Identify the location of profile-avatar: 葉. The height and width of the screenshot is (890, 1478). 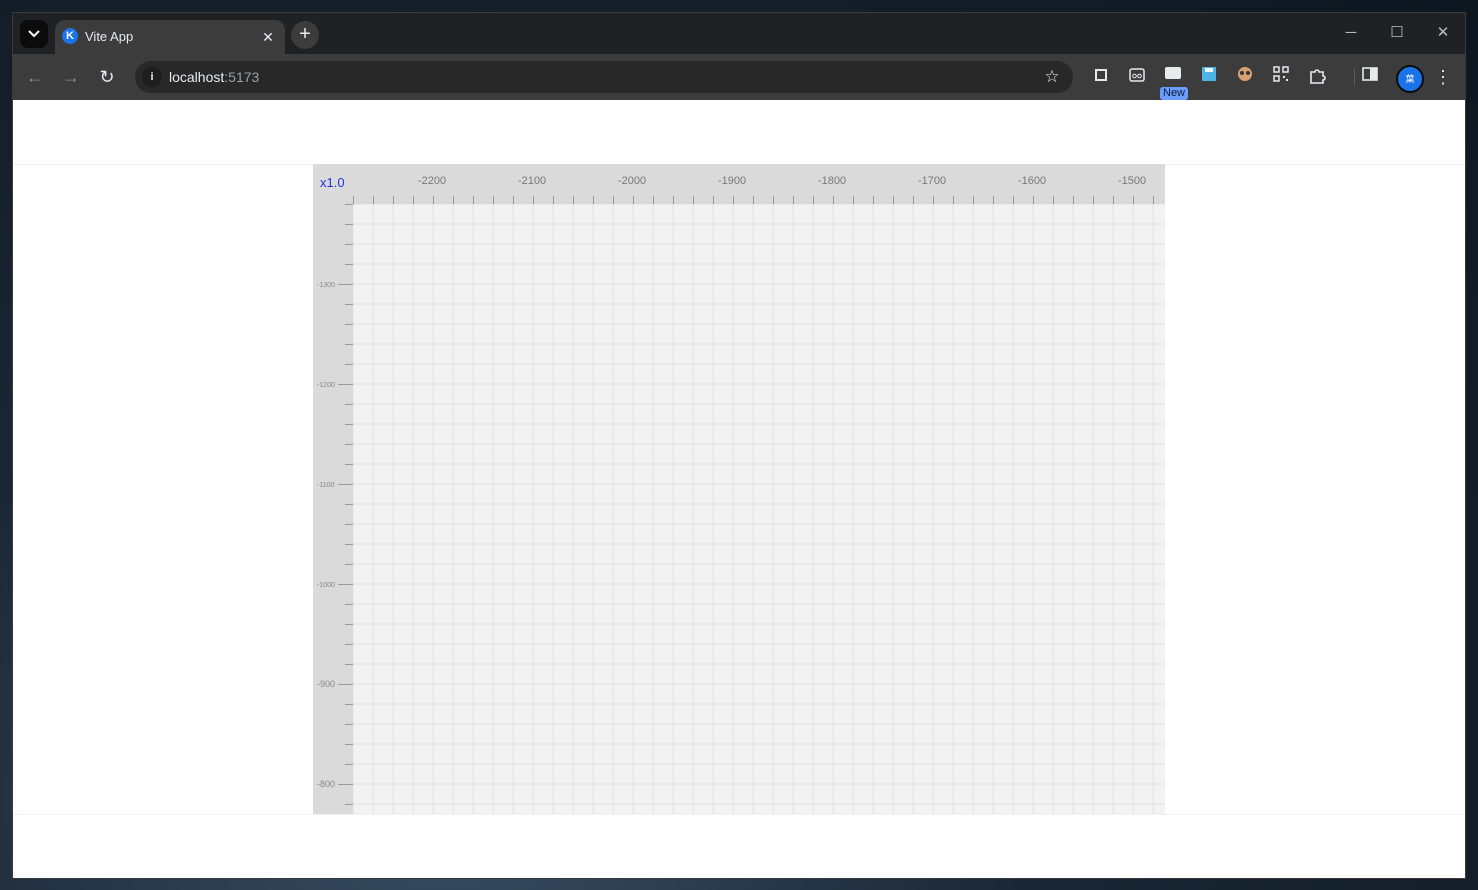
(1410, 79).